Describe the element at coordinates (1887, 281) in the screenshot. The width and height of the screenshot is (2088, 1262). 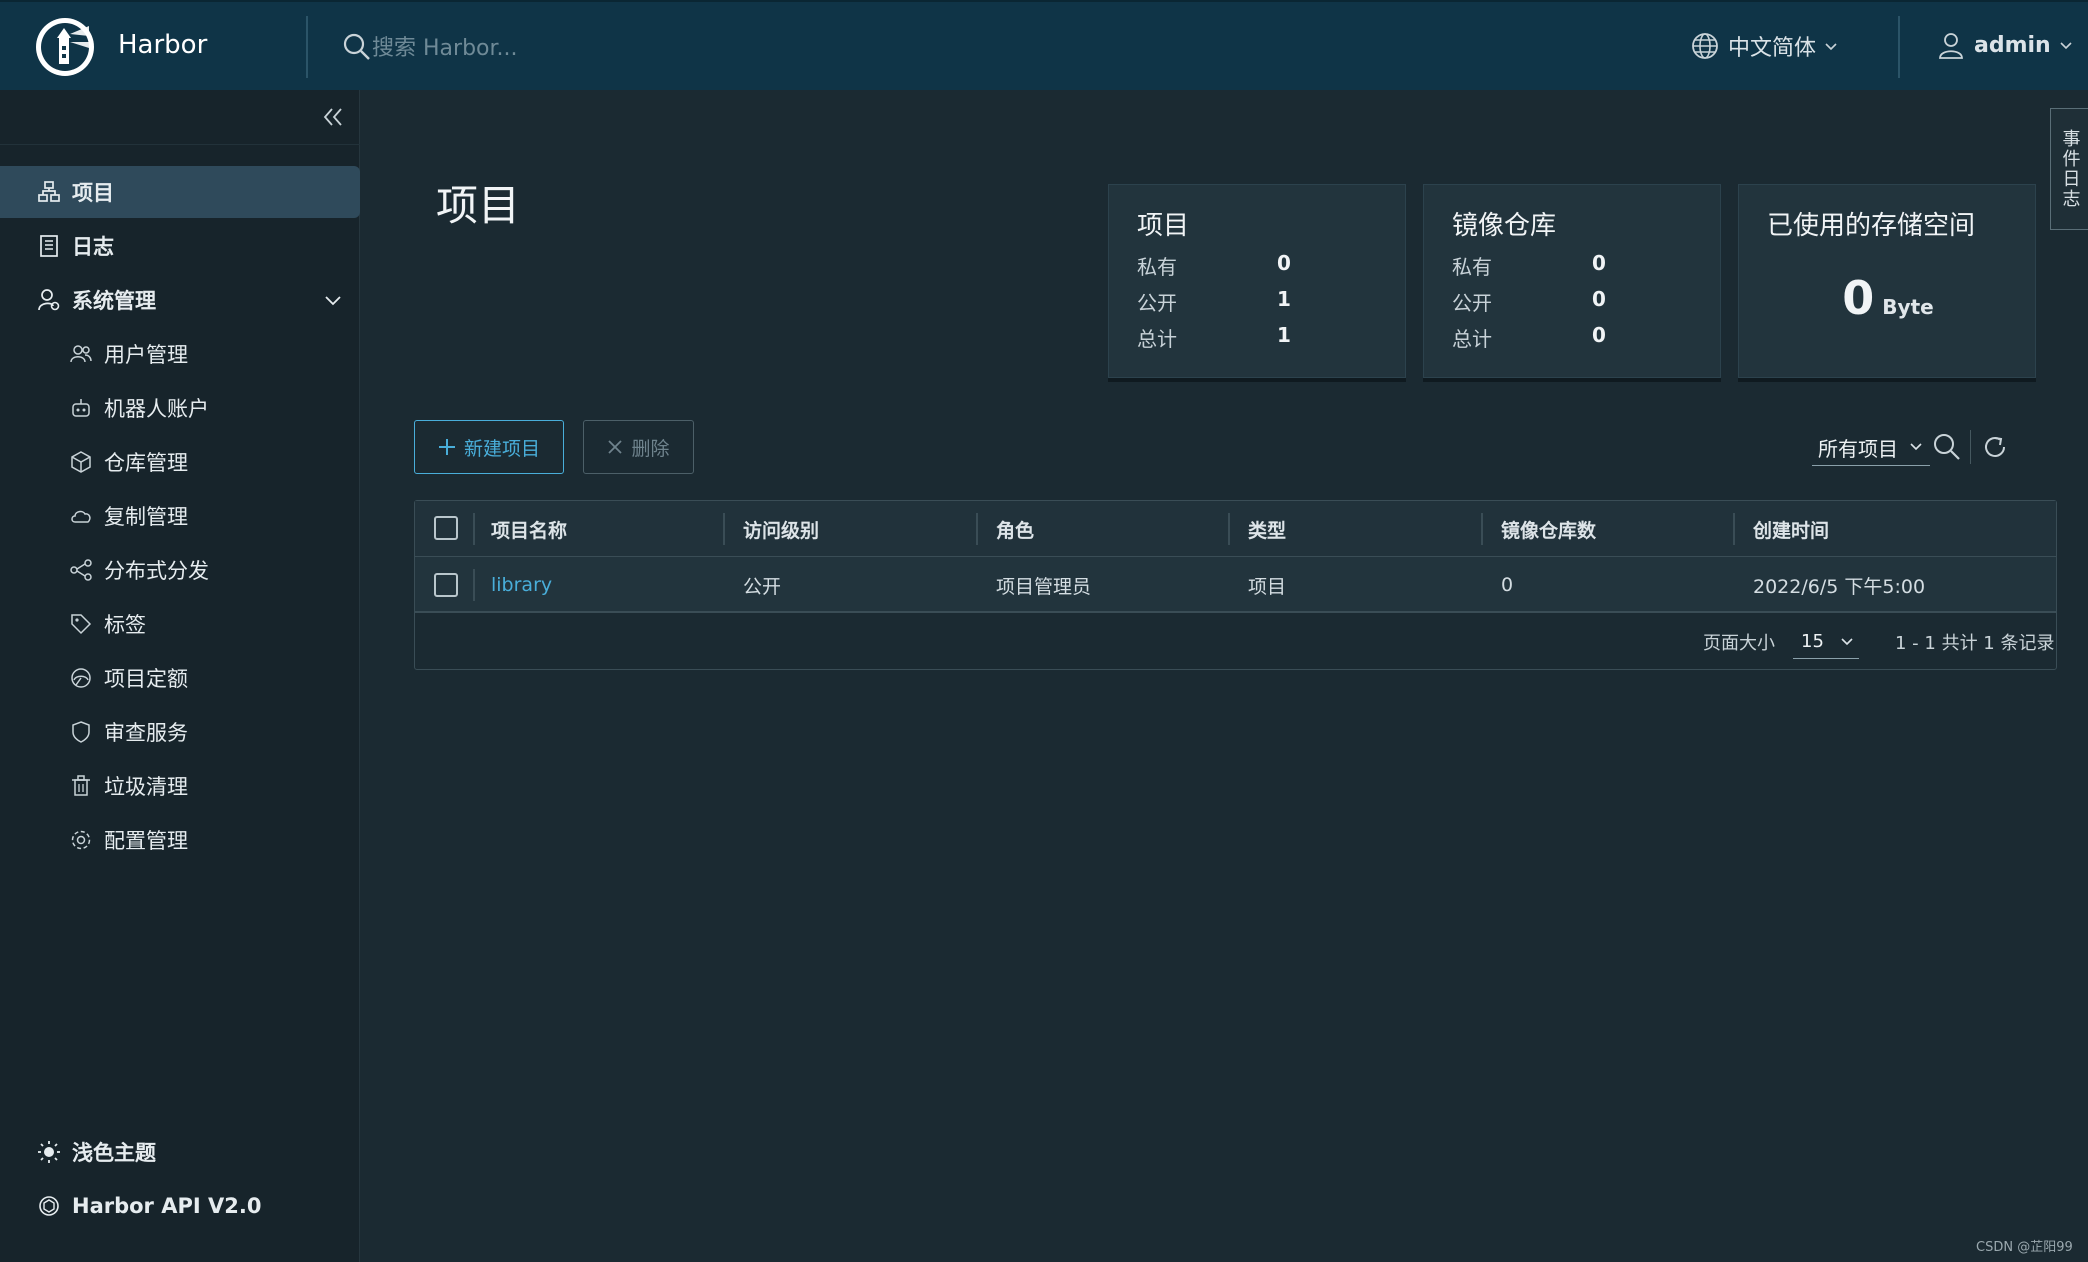
I see `storage-summary-card: 已使用的存储空间 0 Byte` at that location.